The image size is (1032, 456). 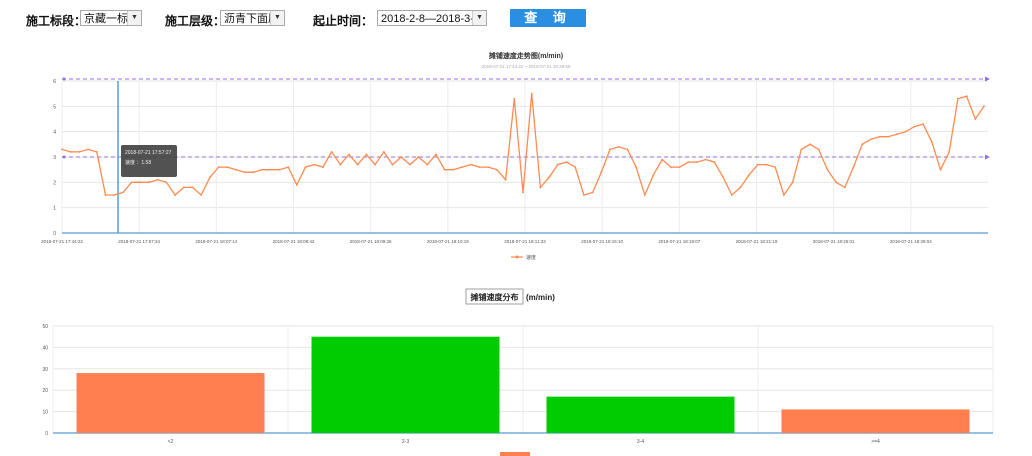 What do you see at coordinates (875, 442) in the screenshot?
I see `x-tick-label: >=4` at bounding box center [875, 442].